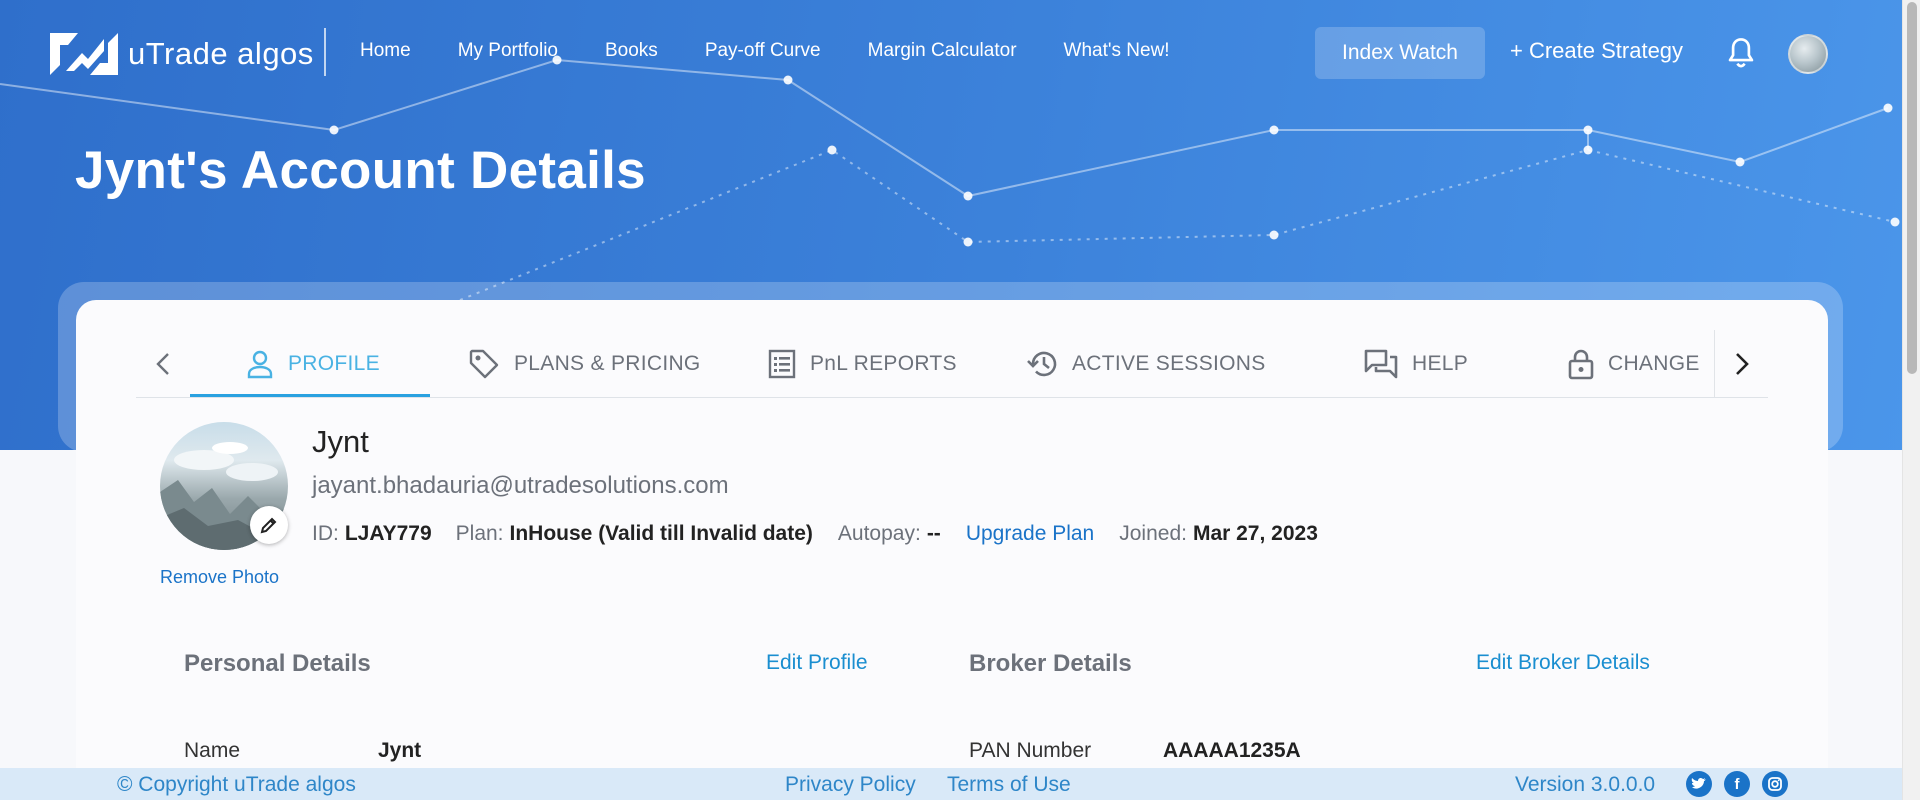 Image resolution: width=1920 pixels, height=800 pixels. I want to click on tabs-scroll-left-button, so click(163, 363).